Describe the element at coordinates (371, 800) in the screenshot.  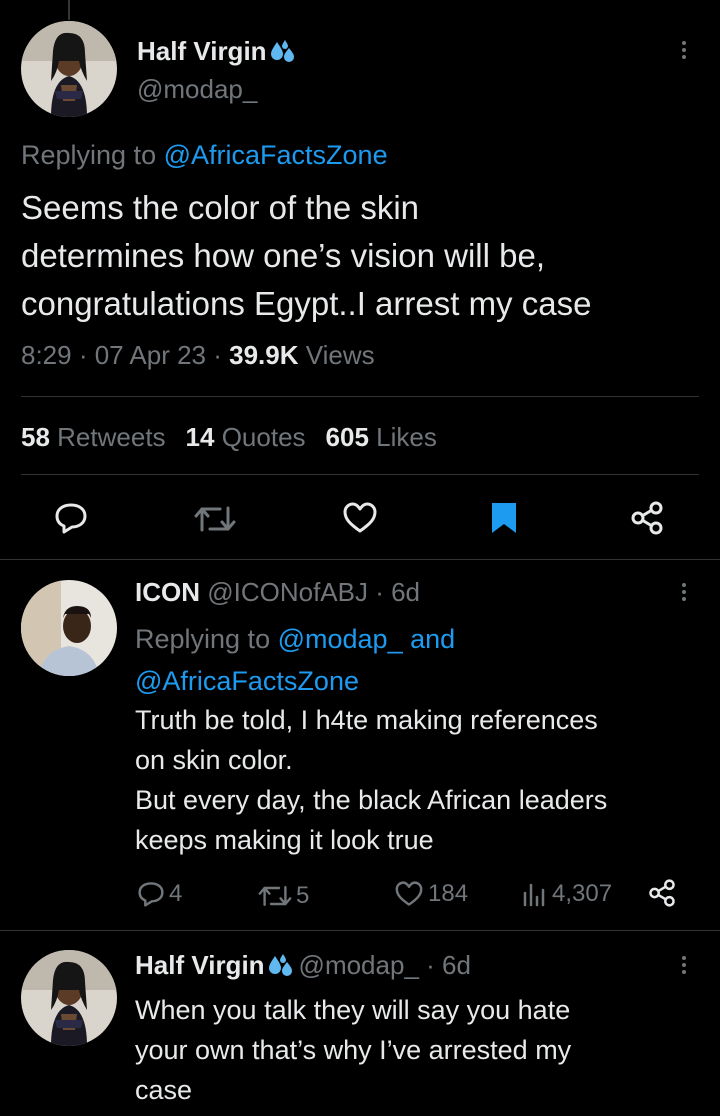
I see `tweet-text-line: But every day, the black African leaders` at that location.